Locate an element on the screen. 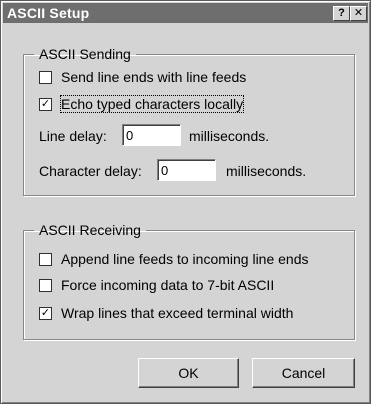  line-delay-unit: milliseconds. is located at coordinates (229, 136).